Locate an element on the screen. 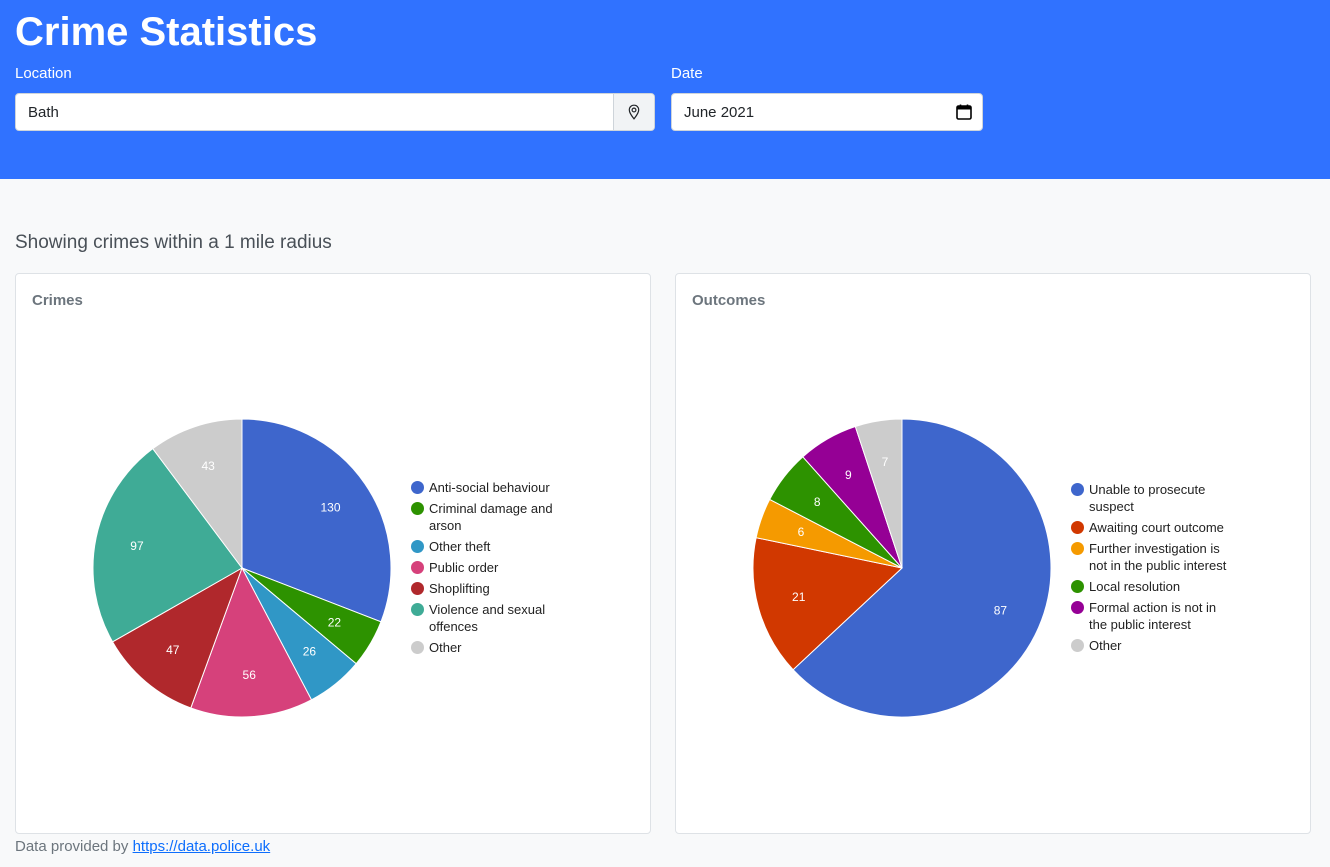 This screenshot has width=1330, height=867. legend-item-unable-to-prosecute-suspect: Unable to prosecute suspect is located at coordinates (1152, 498).